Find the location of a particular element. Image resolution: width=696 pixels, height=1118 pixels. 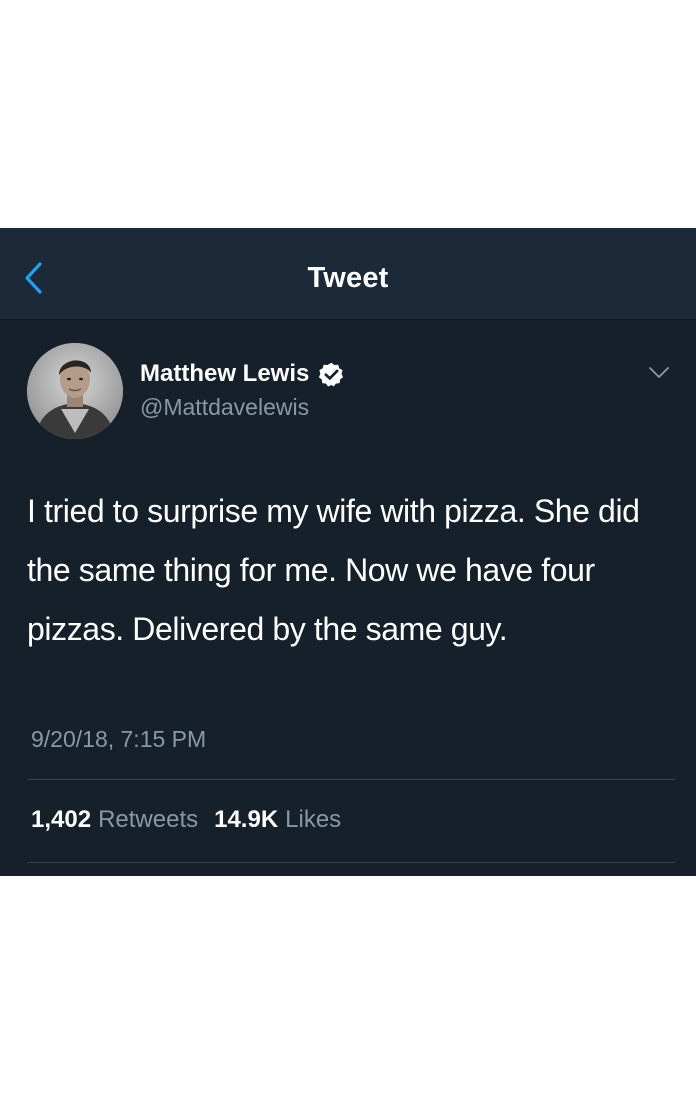

author-display-name: Matthew Lewis is located at coordinates (224, 374).